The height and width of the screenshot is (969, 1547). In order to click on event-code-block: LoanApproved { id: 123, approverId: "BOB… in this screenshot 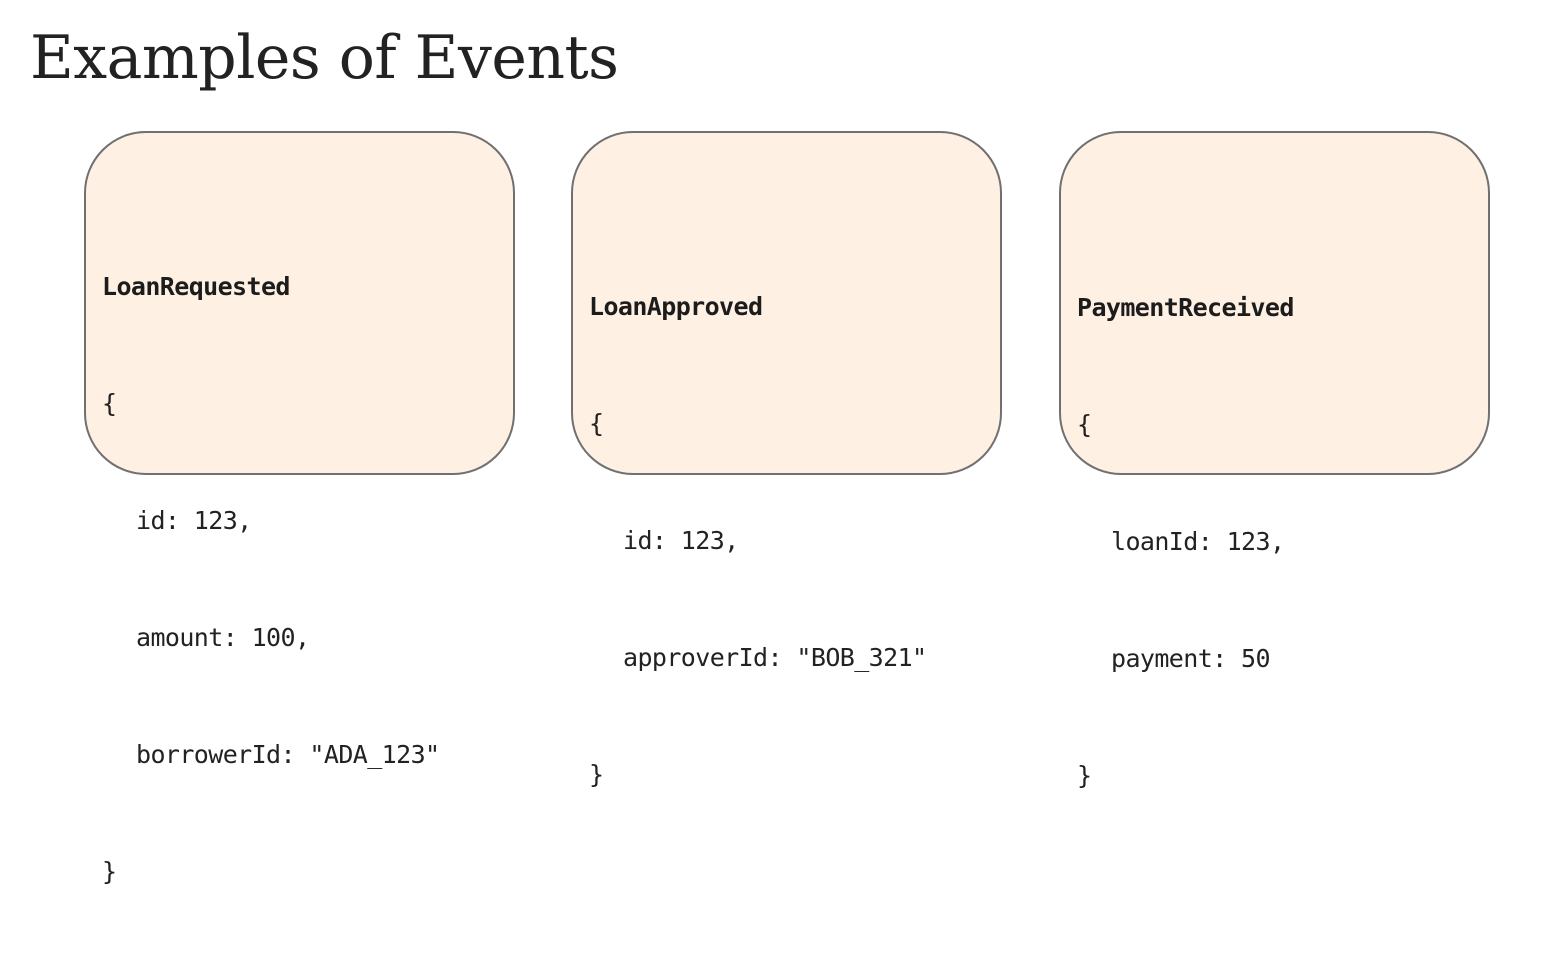, I will do `click(758, 540)`.